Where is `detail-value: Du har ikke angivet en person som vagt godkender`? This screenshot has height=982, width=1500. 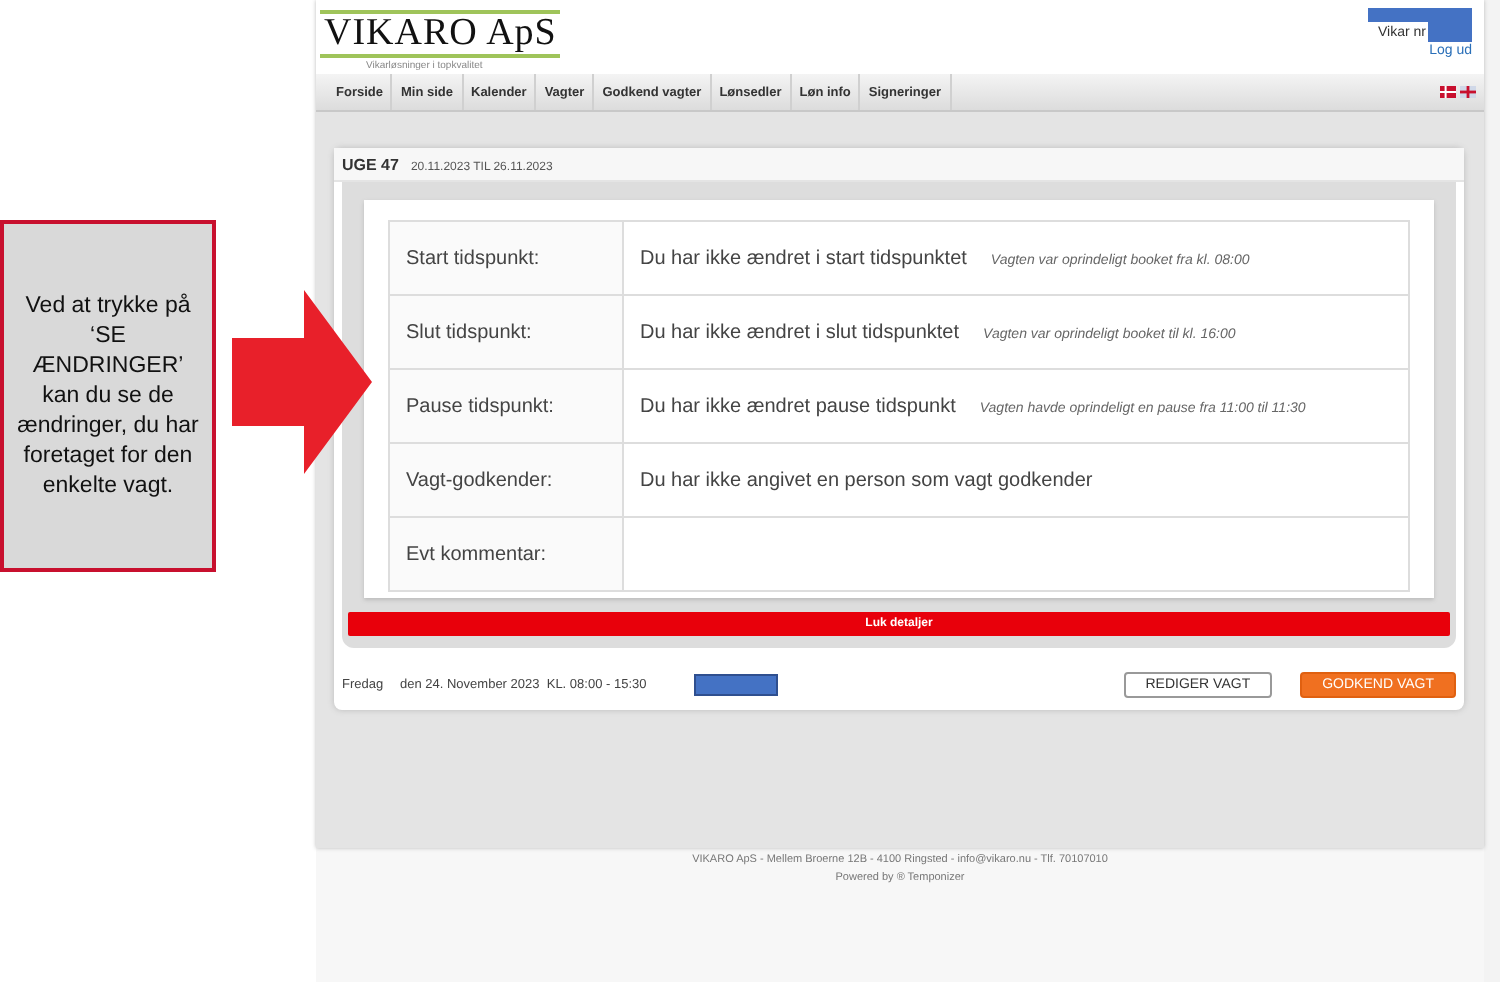
detail-value: Du har ikke angivet en person som vagt godkender is located at coordinates (866, 480).